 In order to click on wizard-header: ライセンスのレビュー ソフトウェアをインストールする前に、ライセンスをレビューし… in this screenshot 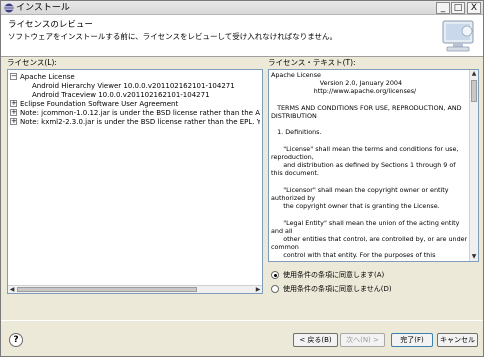, I will do `click(242, 36)`.